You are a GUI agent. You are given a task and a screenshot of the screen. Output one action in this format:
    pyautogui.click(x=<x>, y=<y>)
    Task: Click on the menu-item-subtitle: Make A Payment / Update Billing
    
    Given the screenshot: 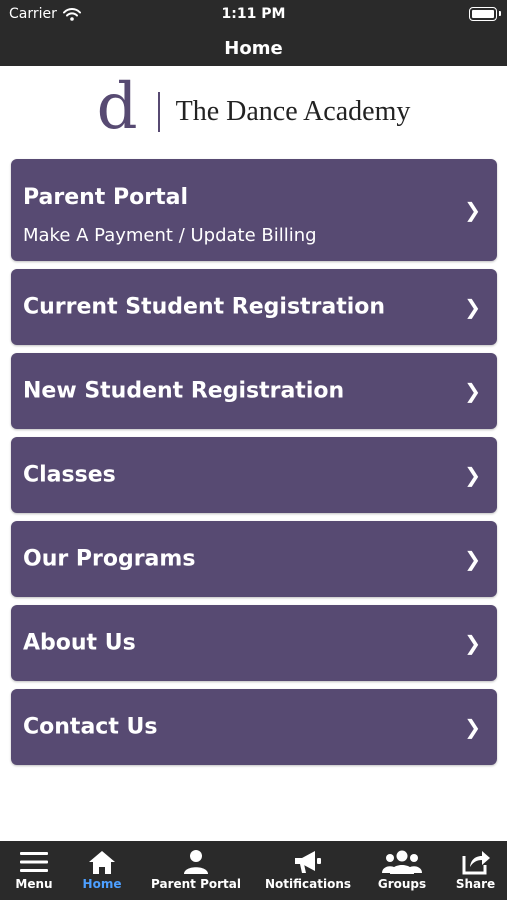 What is the action you would take?
    pyautogui.click(x=170, y=235)
    